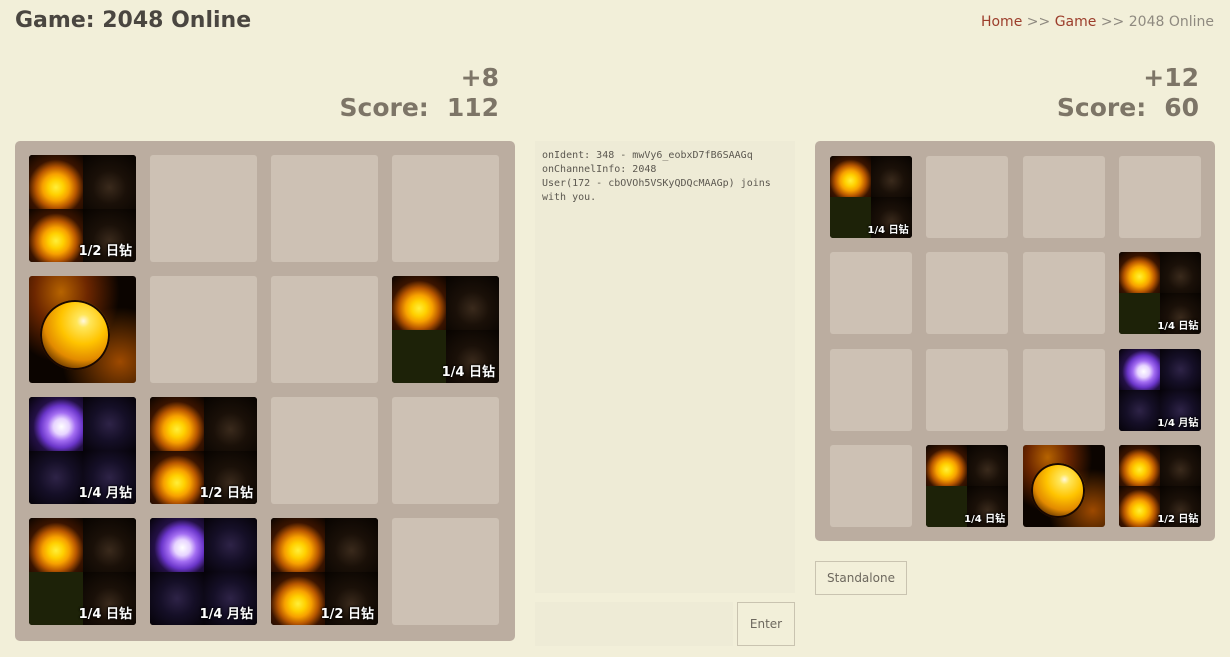 The image size is (1230, 657). I want to click on standalone-button: Standalone, so click(861, 578).